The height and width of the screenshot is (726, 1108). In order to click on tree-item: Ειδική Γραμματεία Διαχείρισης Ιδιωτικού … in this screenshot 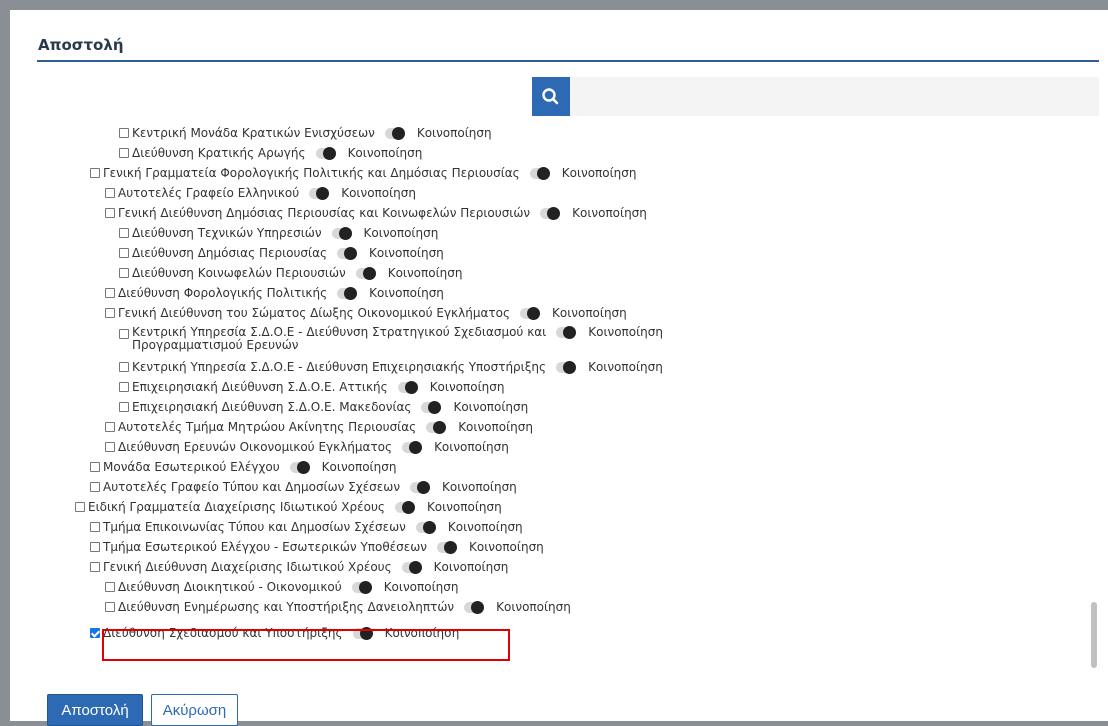, I will do `click(288, 507)`.